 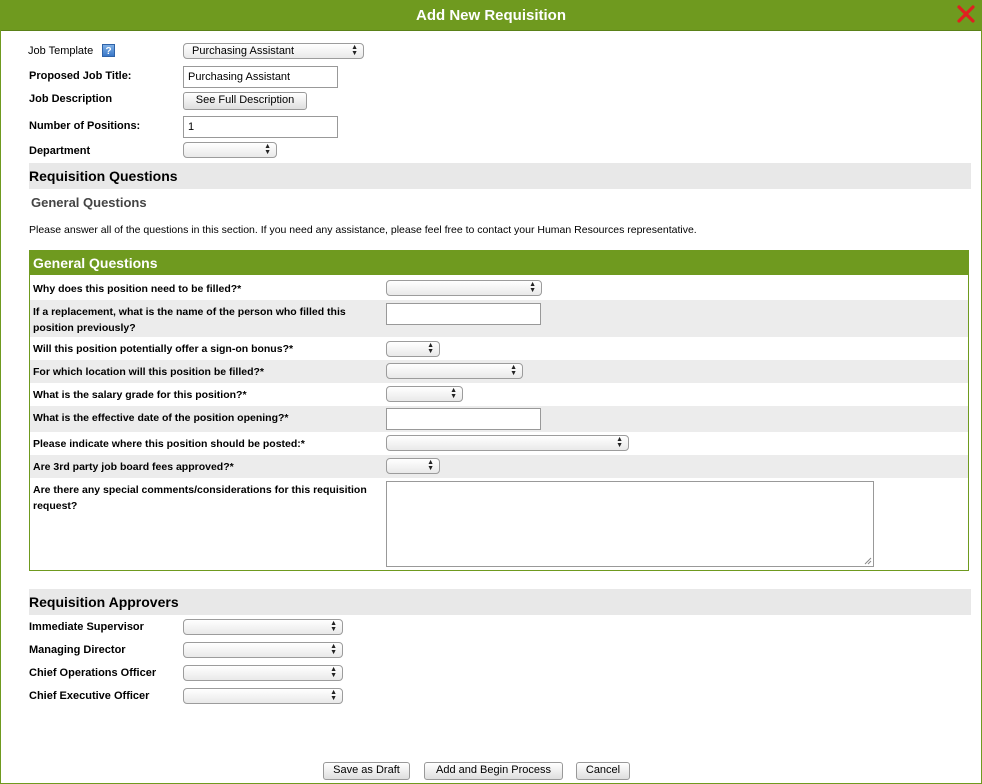 I want to click on positions-label: Number of Positions:, so click(x=85, y=126).